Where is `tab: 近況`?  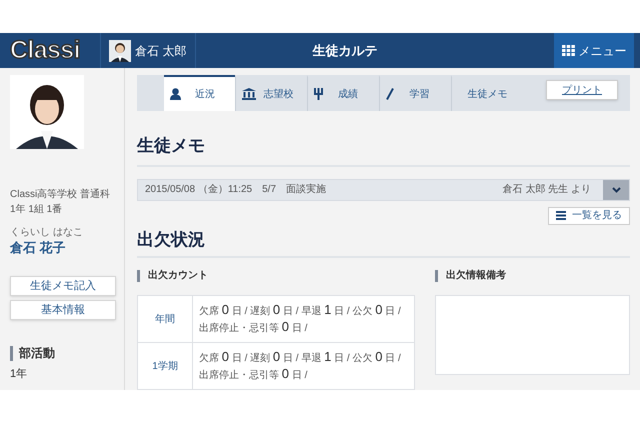 tab: 近況 is located at coordinates (199, 93).